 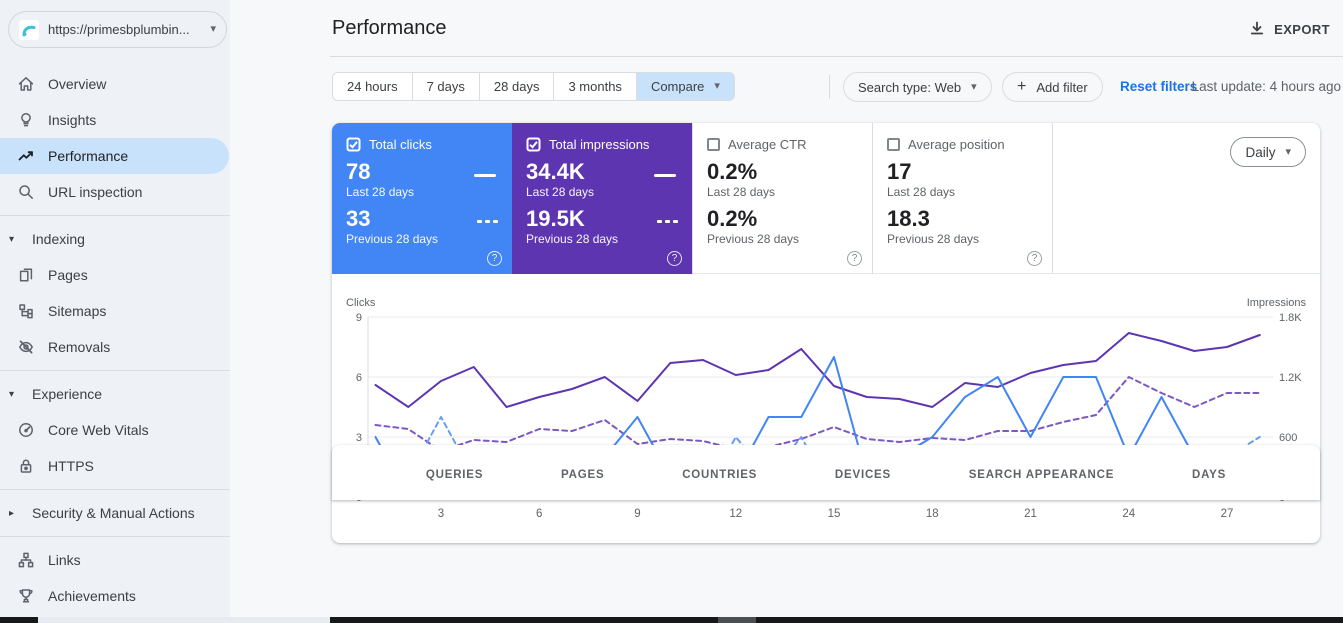 I want to click on series-impressions-last-28-days, so click(x=817, y=370).